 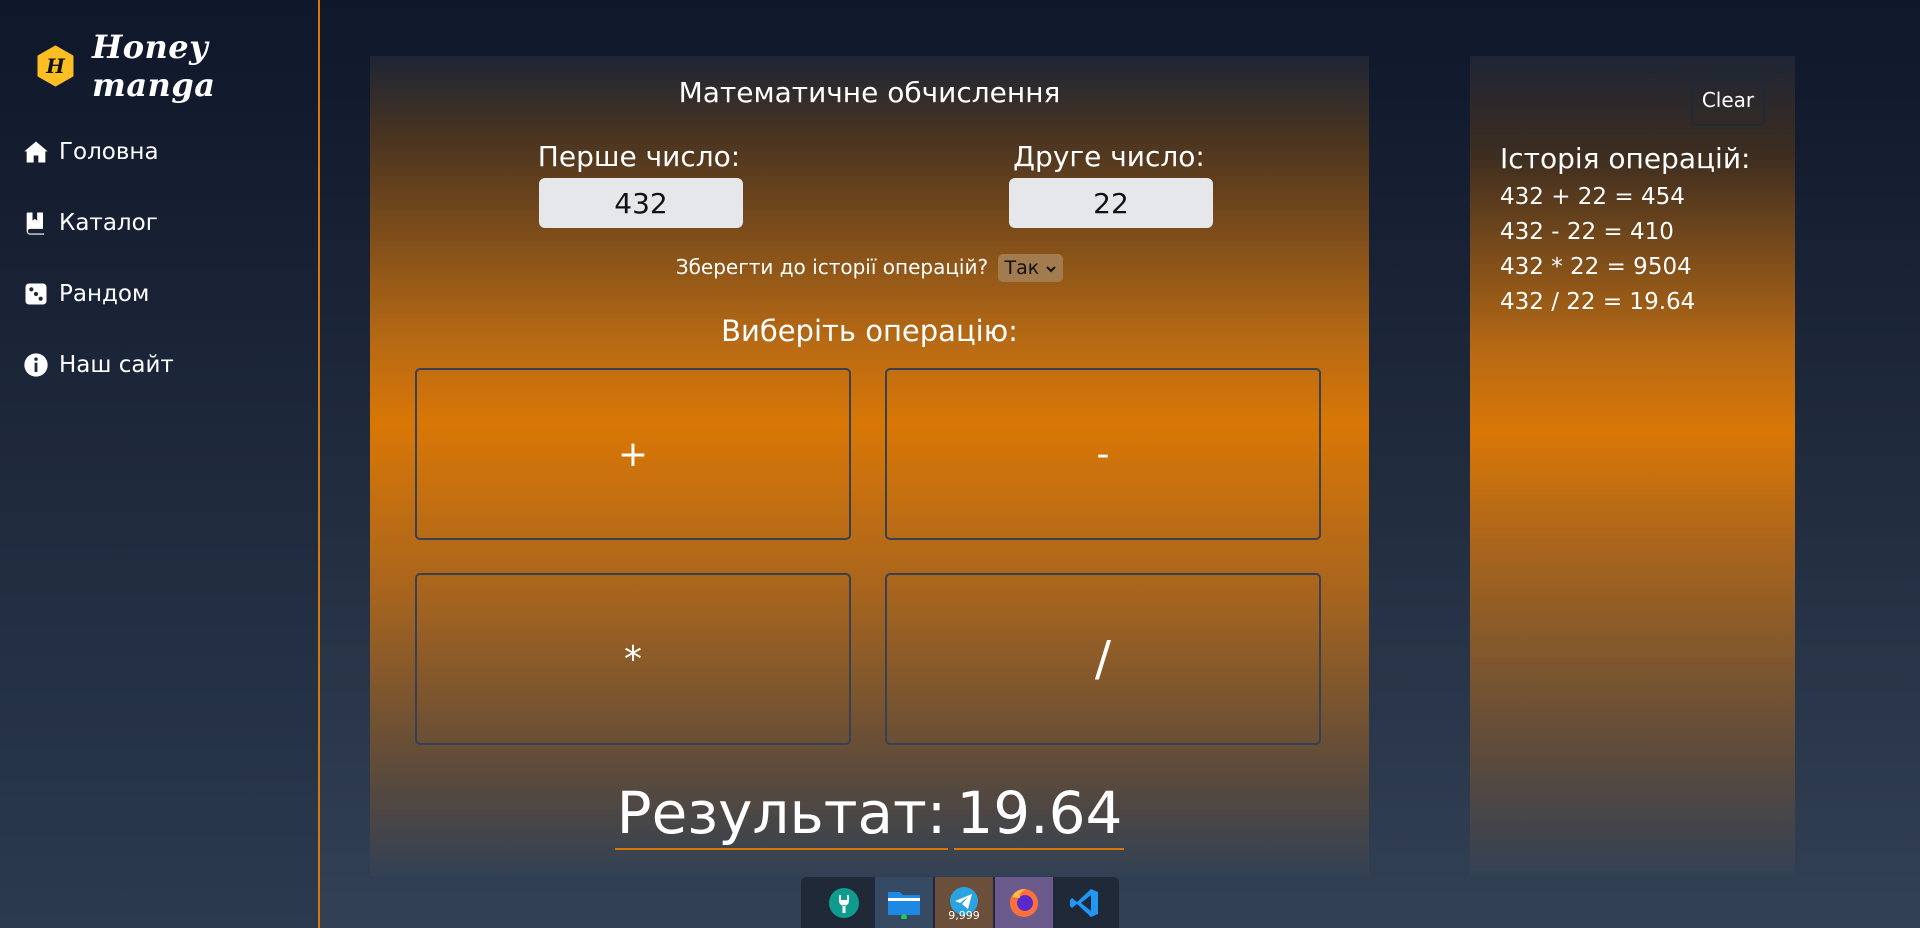 What do you see at coordinates (1728, 100) in the screenshot?
I see `clear-button: Clear` at bounding box center [1728, 100].